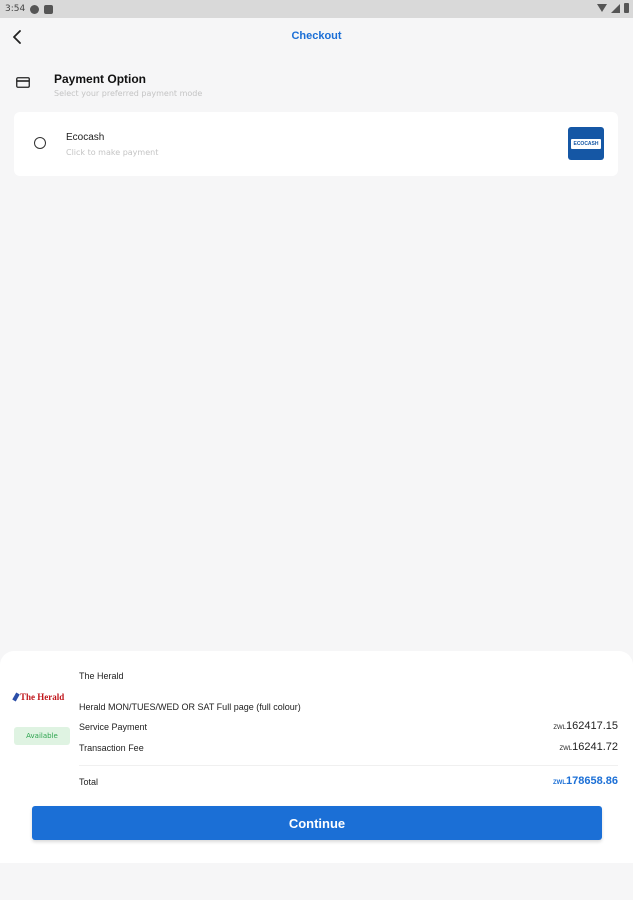 The width and height of the screenshot is (633, 900). I want to click on status-time: 3:54, so click(15, 9).